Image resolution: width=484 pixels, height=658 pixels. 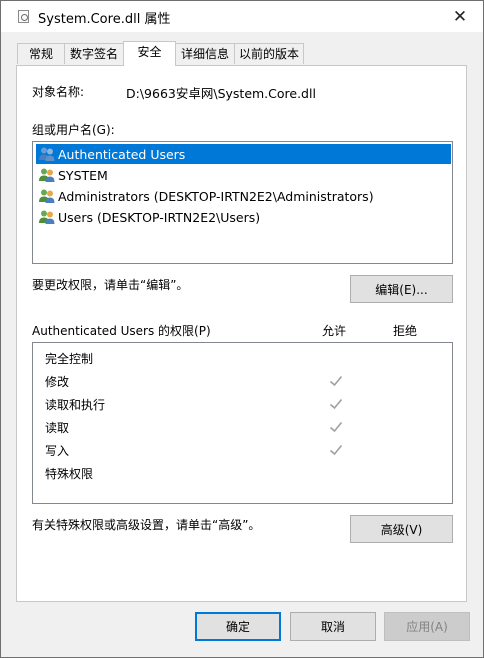 I want to click on permission-read-execute: 读取和执行, so click(x=75, y=405).